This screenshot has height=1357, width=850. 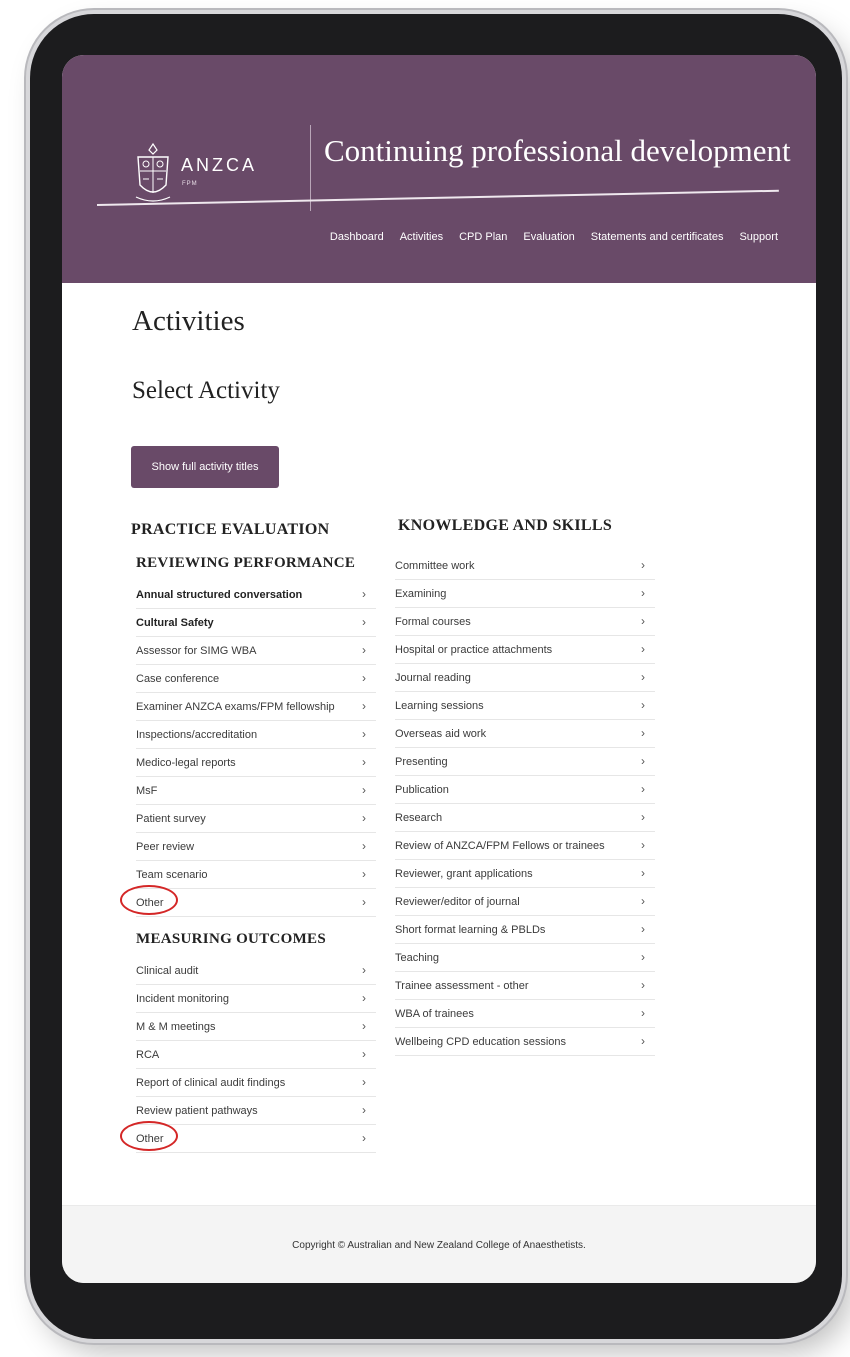 I want to click on site-title: Continuing professional development, so click(x=557, y=150).